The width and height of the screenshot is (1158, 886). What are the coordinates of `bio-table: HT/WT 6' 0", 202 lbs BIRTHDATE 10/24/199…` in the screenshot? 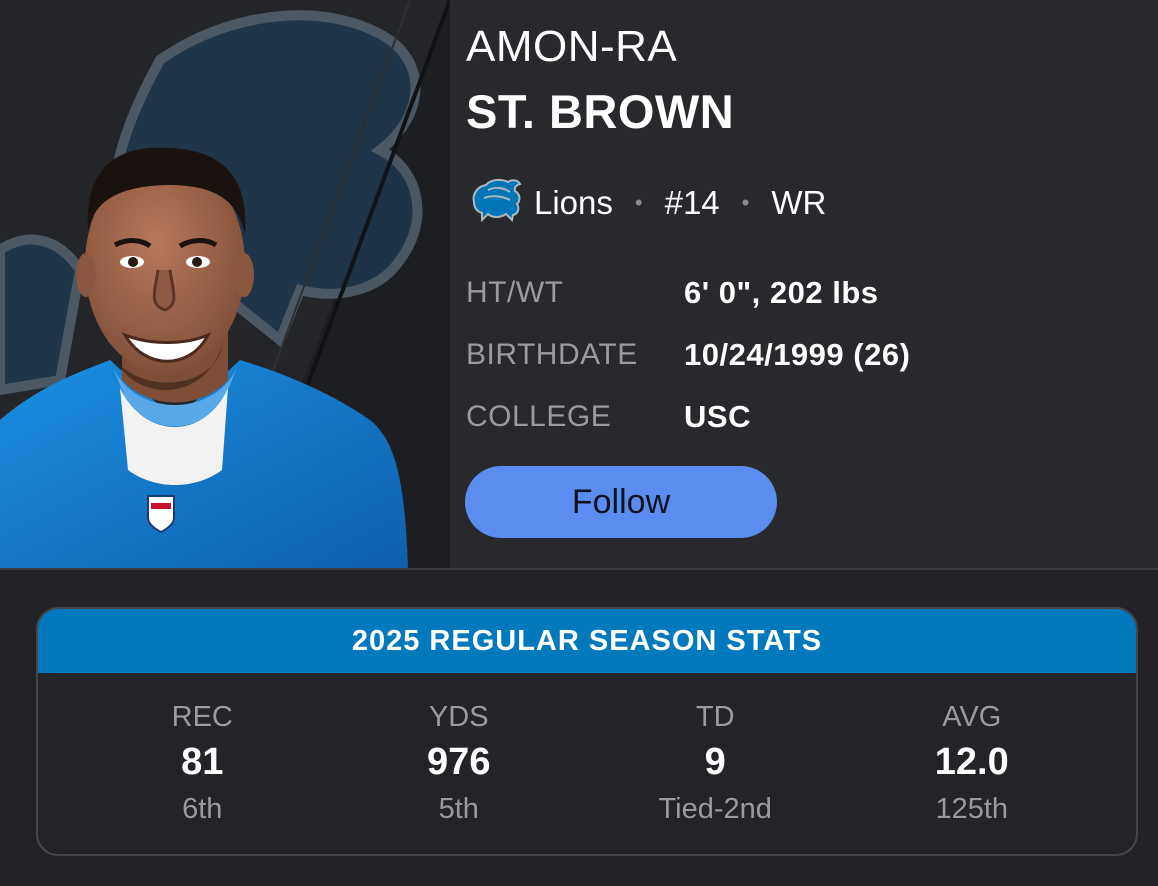 It's located at (688, 355).